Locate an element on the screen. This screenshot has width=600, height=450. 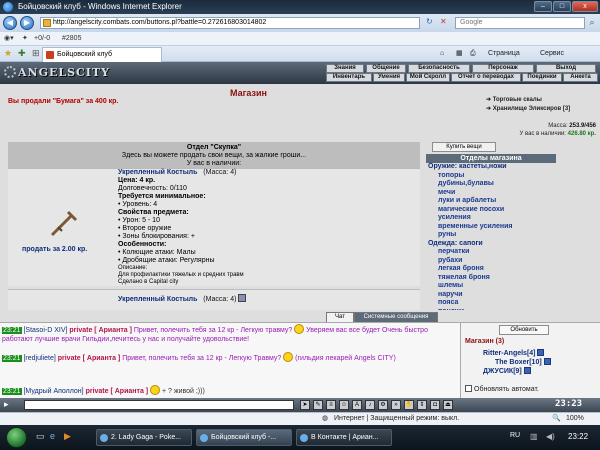
category-item: пояса is located at coordinates (491, 303).